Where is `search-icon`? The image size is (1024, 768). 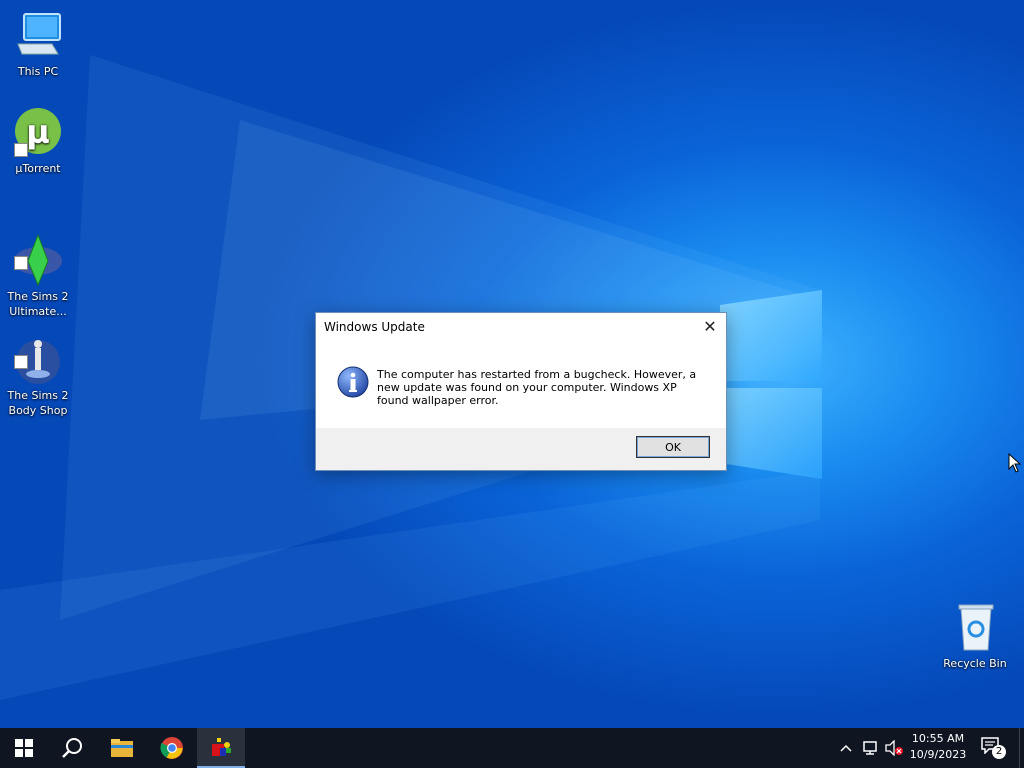 search-icon is located at coordinates (72, 748).